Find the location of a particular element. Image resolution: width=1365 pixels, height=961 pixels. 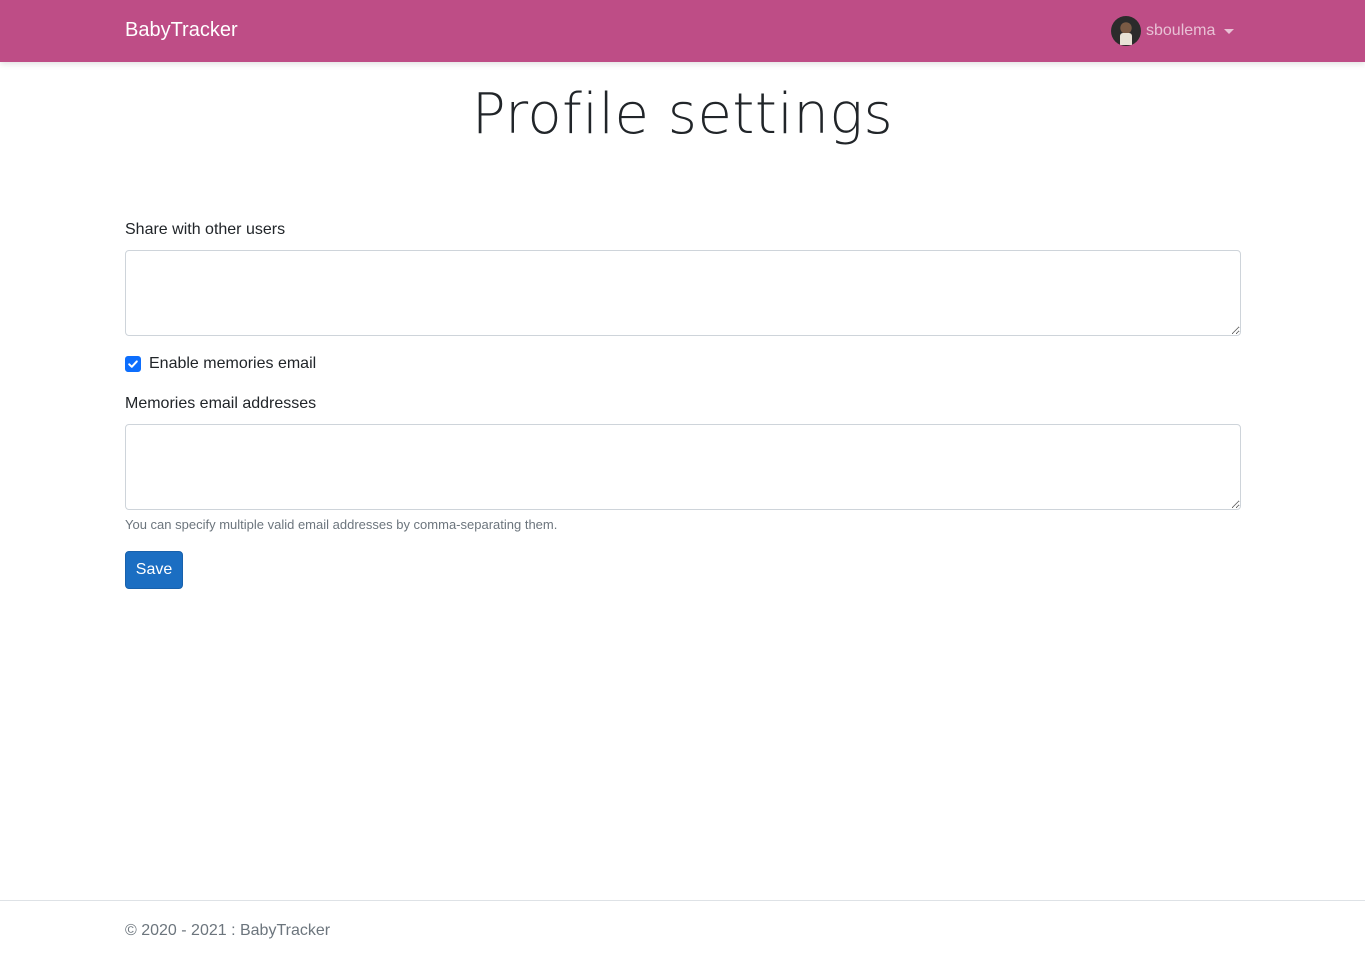

checkmark-icon is located at coordinates (133, 364).